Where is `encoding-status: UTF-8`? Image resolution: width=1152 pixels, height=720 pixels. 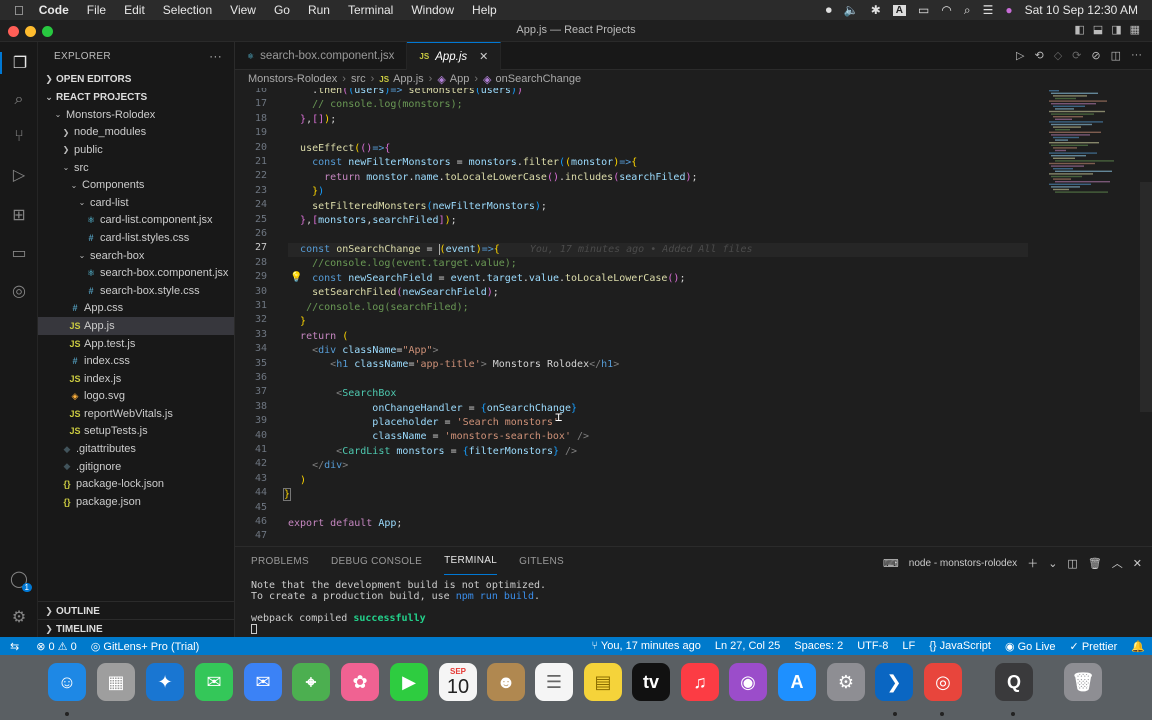 encoding-status: UTF-8 is located at coordinates (872, 646).